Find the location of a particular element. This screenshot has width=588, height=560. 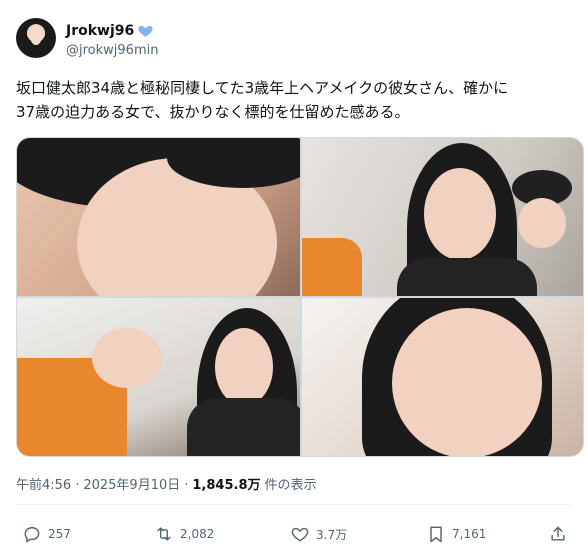

author-name-row: Jrokwj96 is located at coordinates (110, 30).